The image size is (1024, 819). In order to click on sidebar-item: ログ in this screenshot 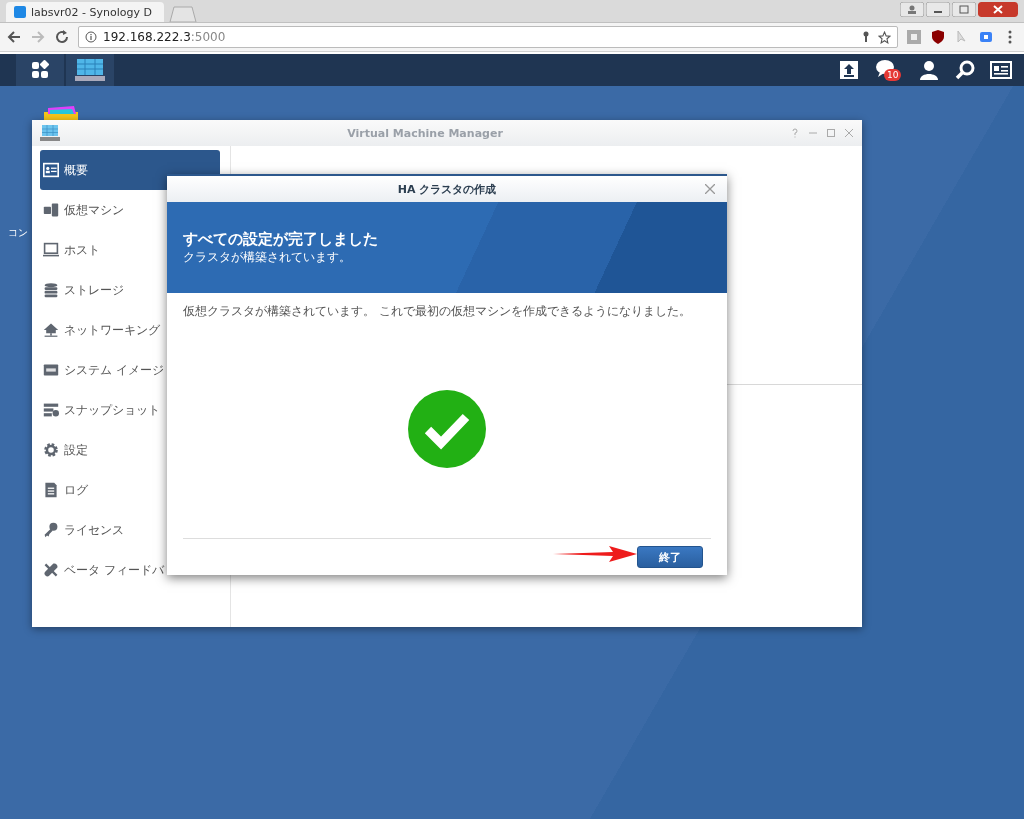, I will do `click(130, 490)`.